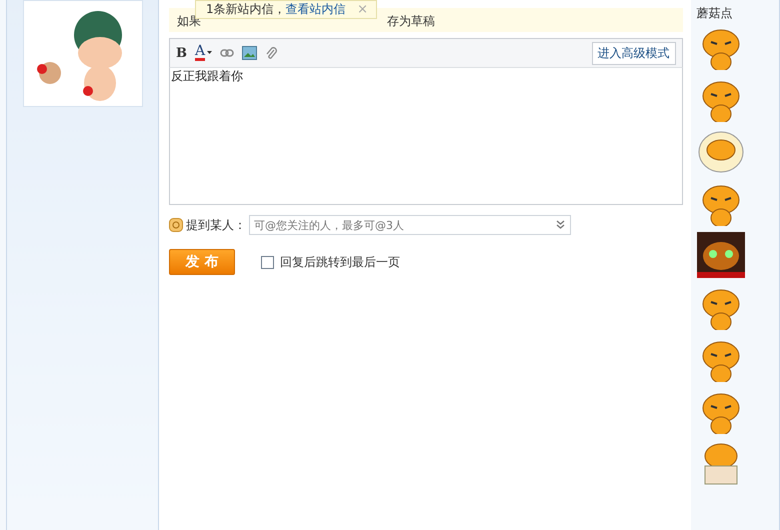  What do you see at coordinates (227, 53) in the screenshot?
I see `link-icon` at bounding box center [227, 53].